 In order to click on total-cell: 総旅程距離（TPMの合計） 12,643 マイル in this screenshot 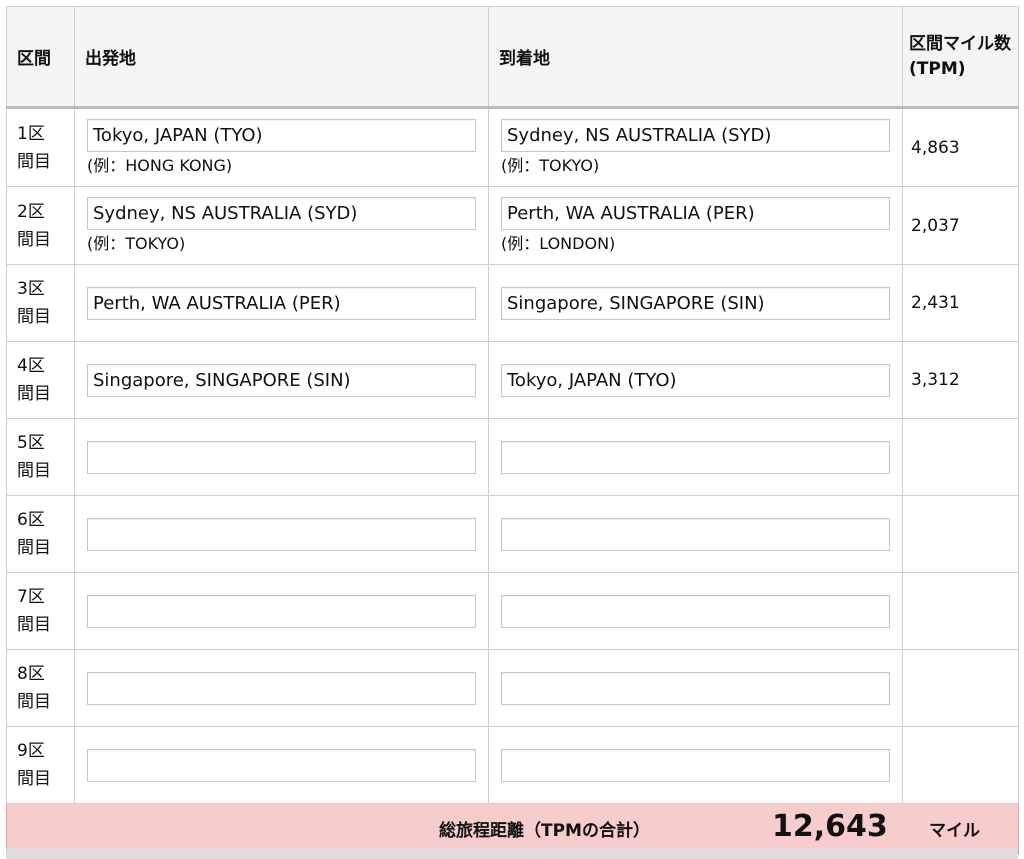, I will do `click(512, 829)`.